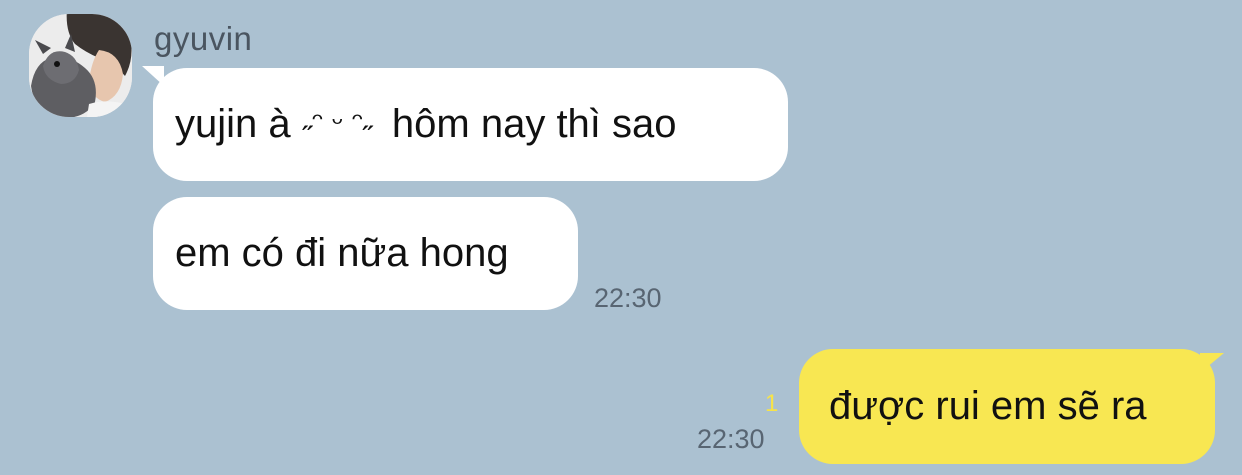 This screenshot has width=1242, height=475. What do you see at coordinates (731, 439) in the screenshot?
I see `outgoing-timestamp: 22:30` at bounding box center [731, 439].